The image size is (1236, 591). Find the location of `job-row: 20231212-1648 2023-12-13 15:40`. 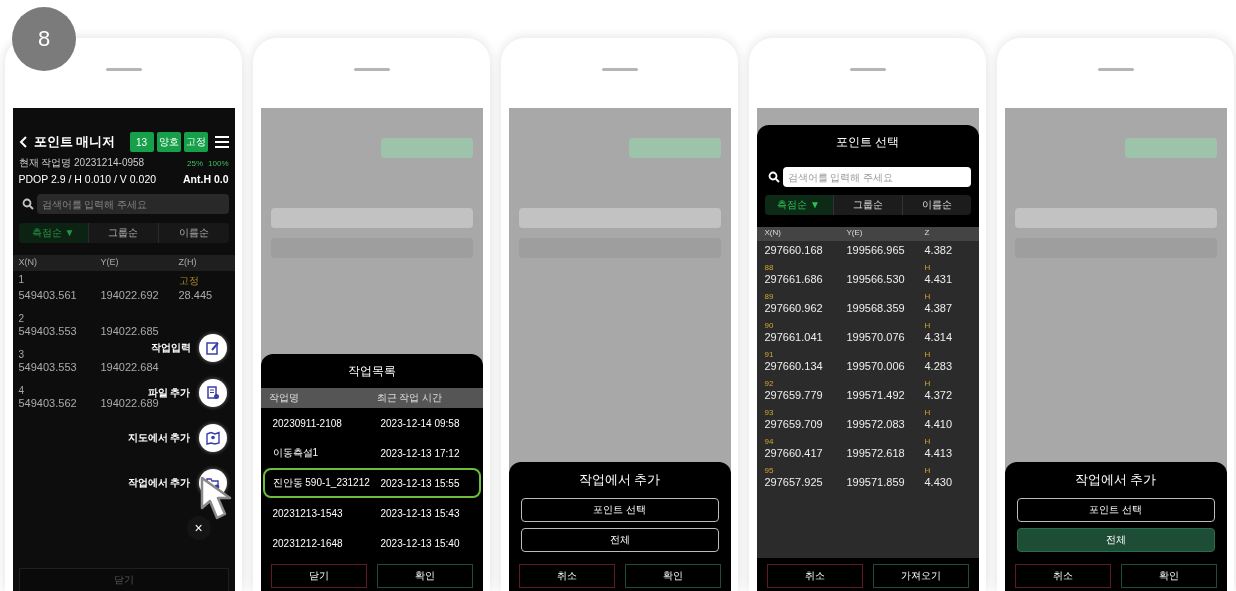

job-row: 20231212-1648 2023-12-13 15:40 is located at coordinates (371, 543).